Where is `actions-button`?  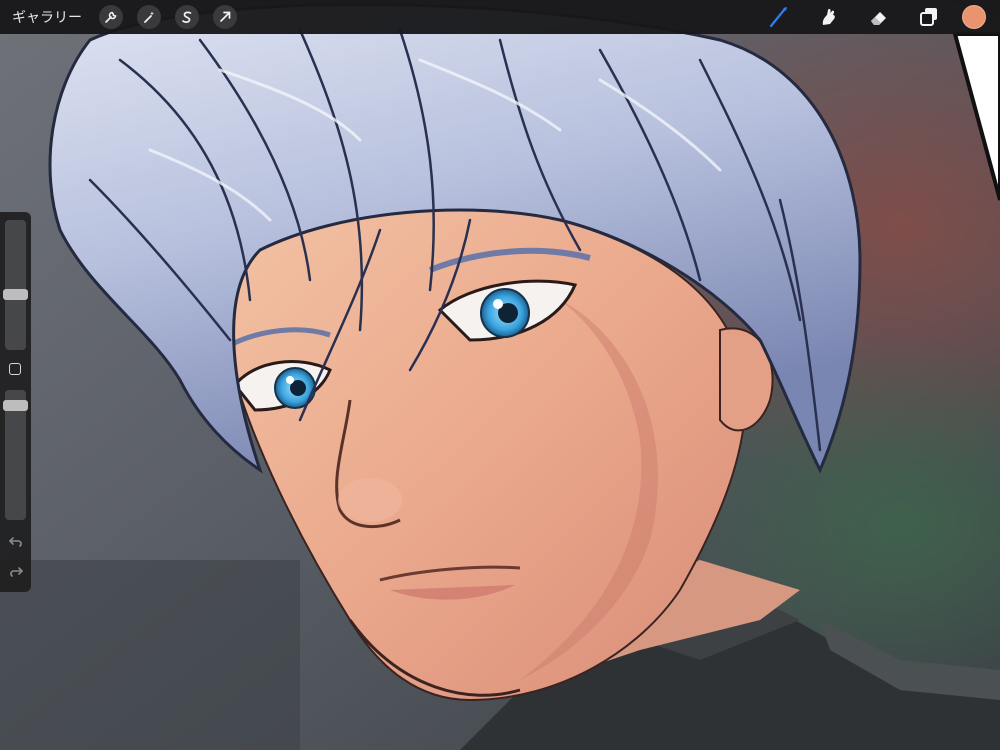 actions-button is located at coordinates (111, 17).